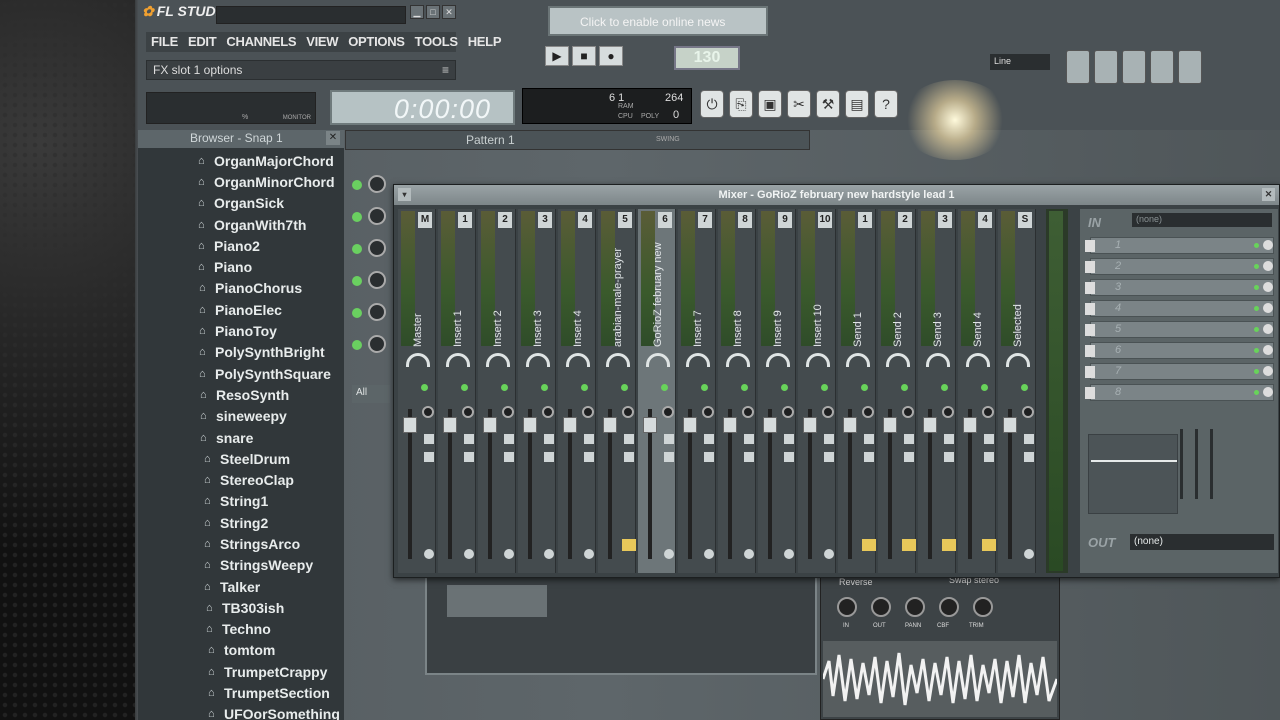  Describe the element at coordinates (371, 394) in the screenshot. I see `filter-all: All` at that location.